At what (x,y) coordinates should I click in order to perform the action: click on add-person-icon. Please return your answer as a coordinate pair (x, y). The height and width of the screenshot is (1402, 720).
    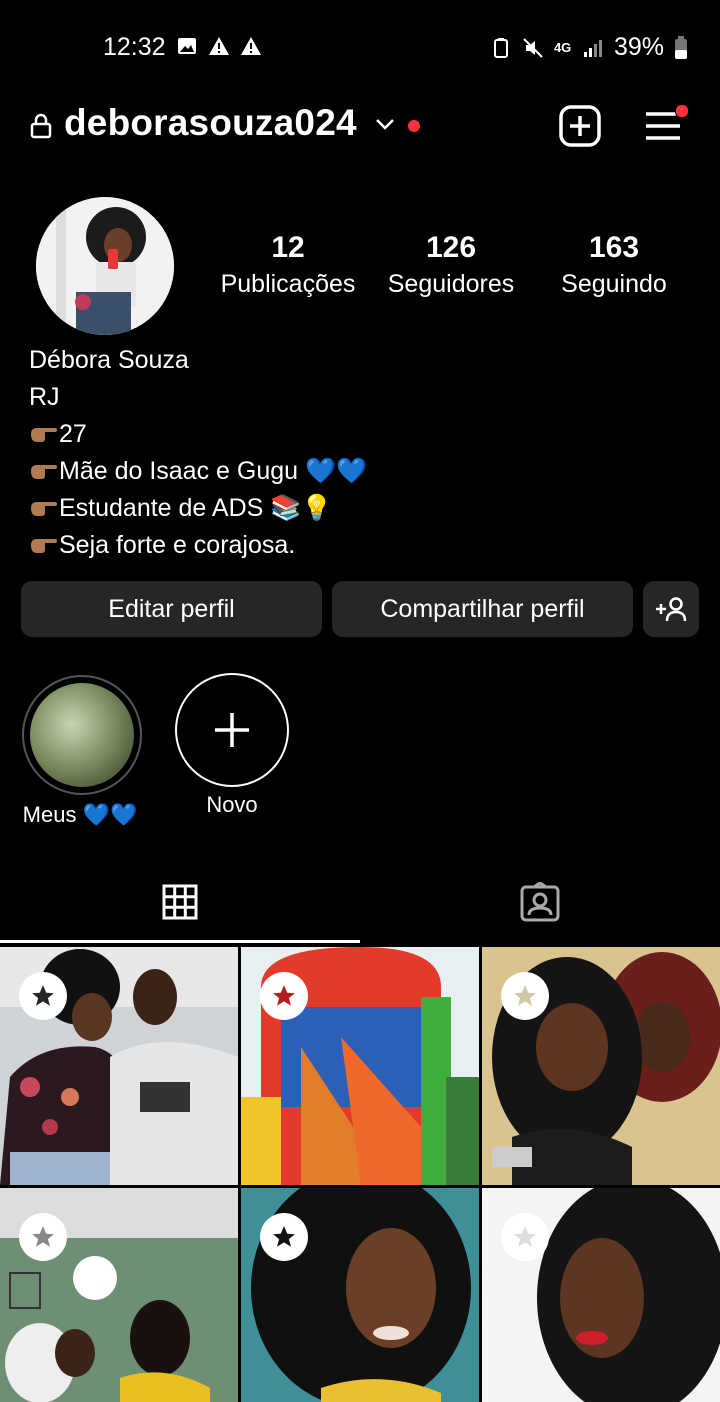
    Looking at the image, I should click on (671, 609).